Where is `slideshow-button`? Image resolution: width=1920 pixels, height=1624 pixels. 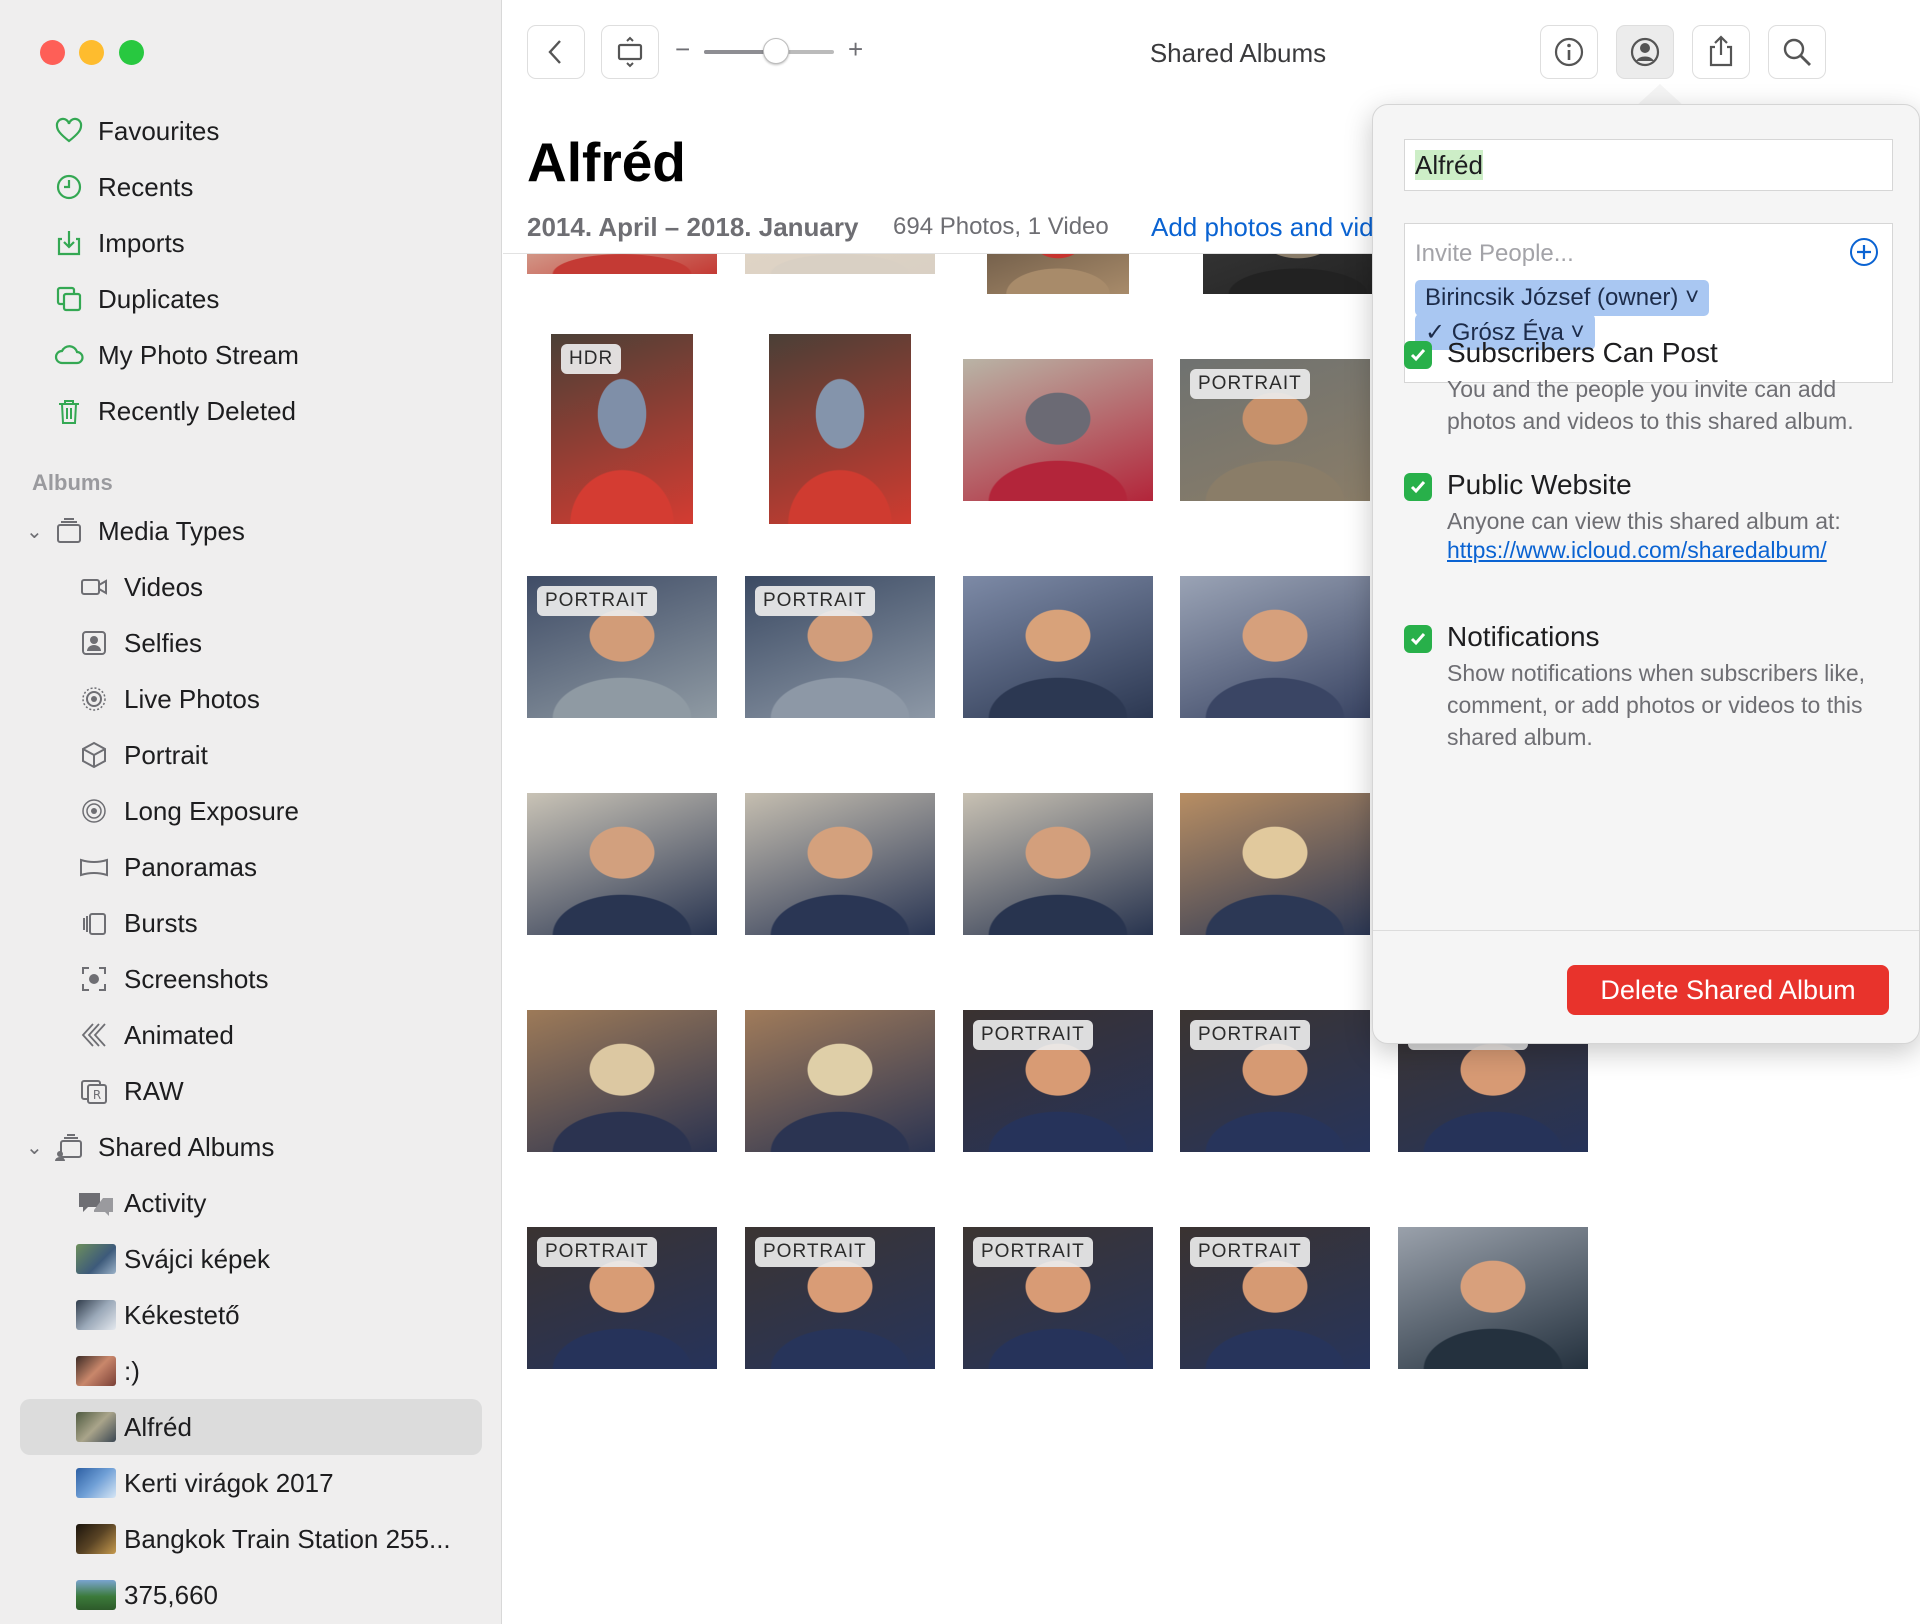 slideshow-button is located at coordinates (630, 52).